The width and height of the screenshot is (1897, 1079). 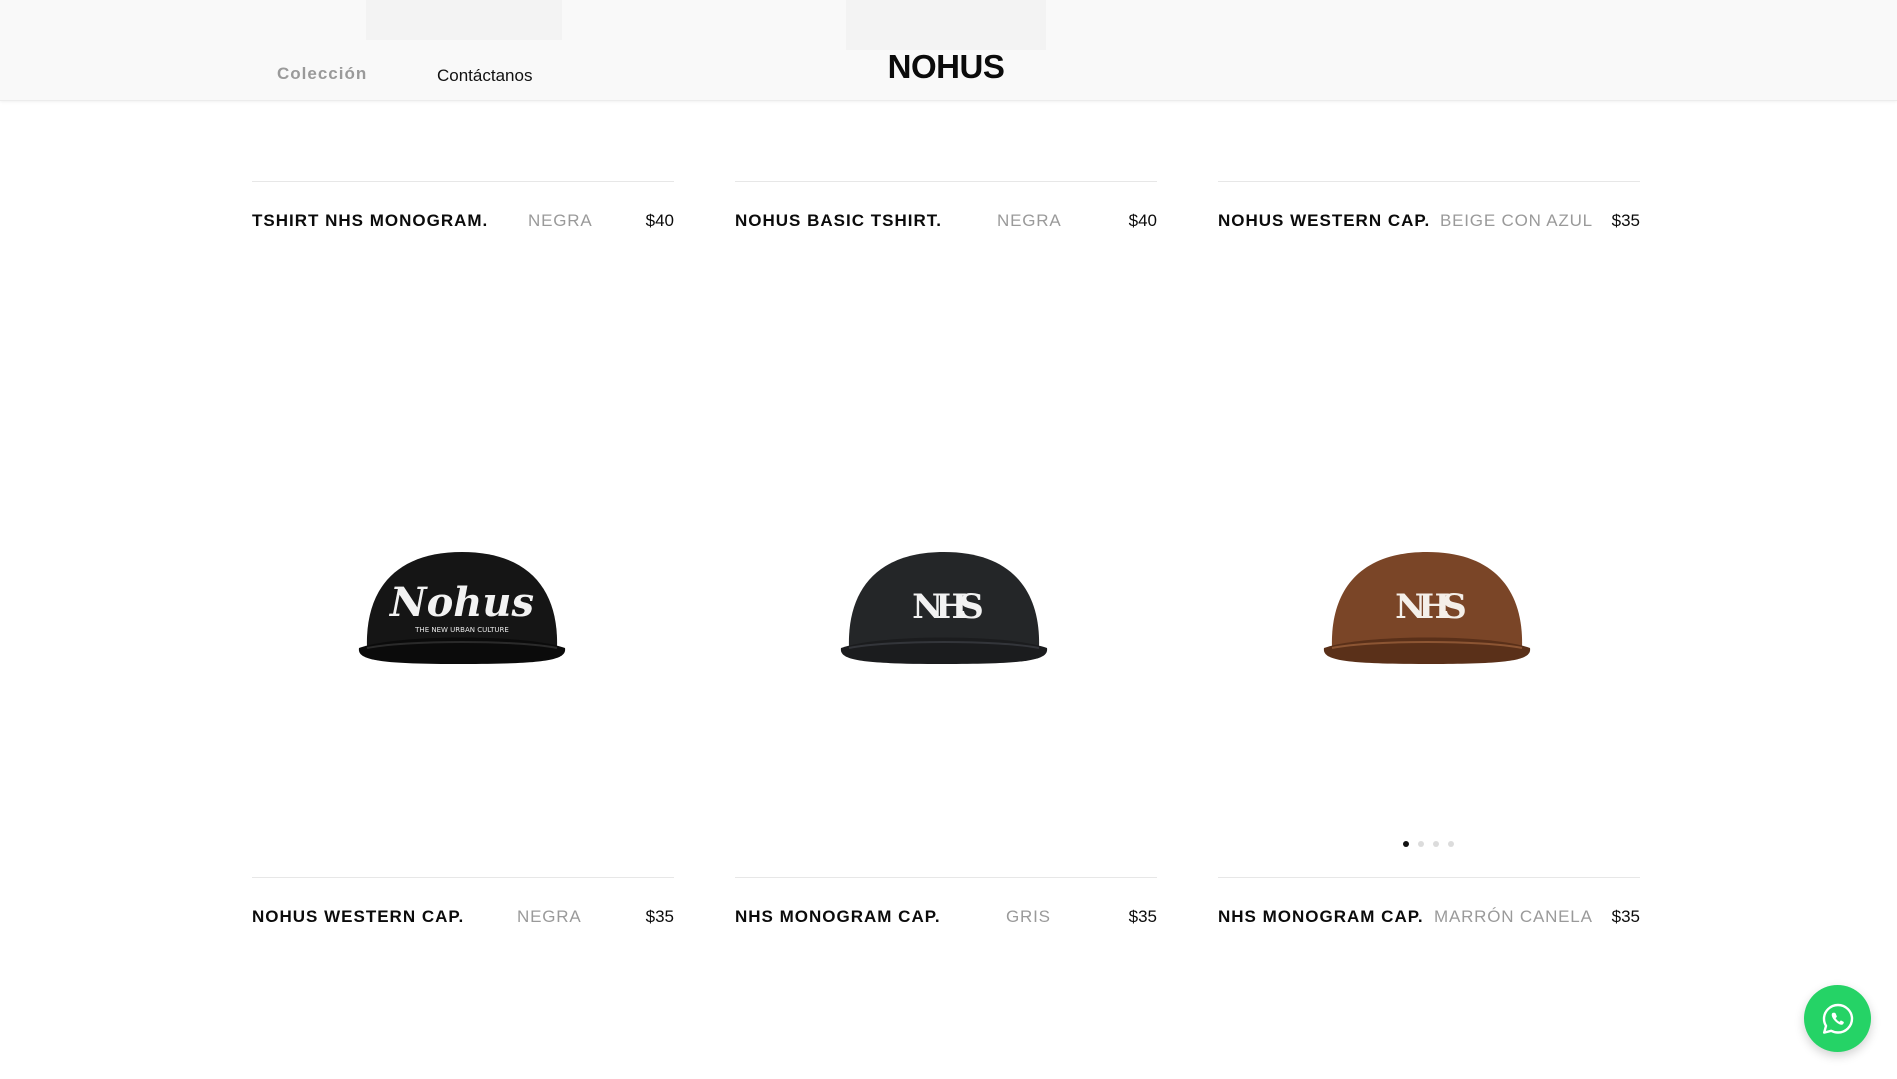 I want to click on product-color: MARRÓN CANELA, so click(x=1513, y=916).